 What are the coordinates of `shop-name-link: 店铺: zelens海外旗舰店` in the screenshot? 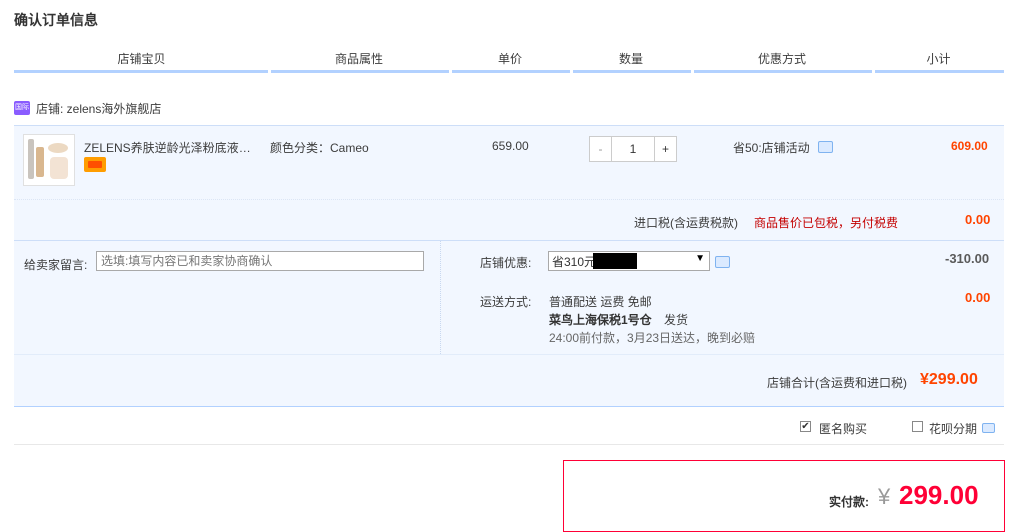 It's located at (98, 108).